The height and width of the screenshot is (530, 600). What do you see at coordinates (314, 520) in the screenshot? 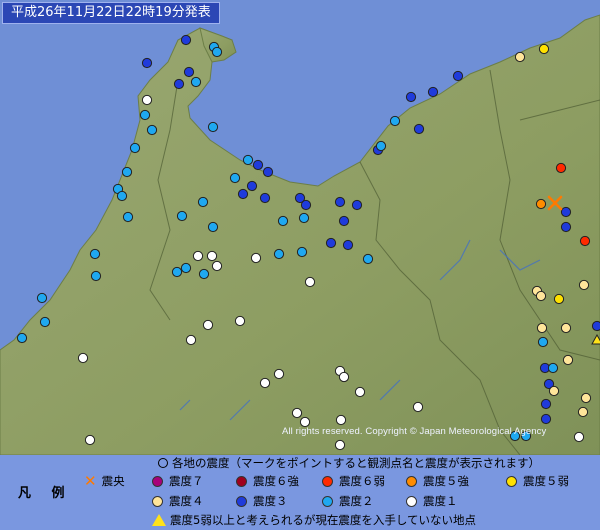
I see `legend-item-unreported: 震度5弱以上と考えられるが現在震度を入手していない地点` at bounding box center [314, 520].